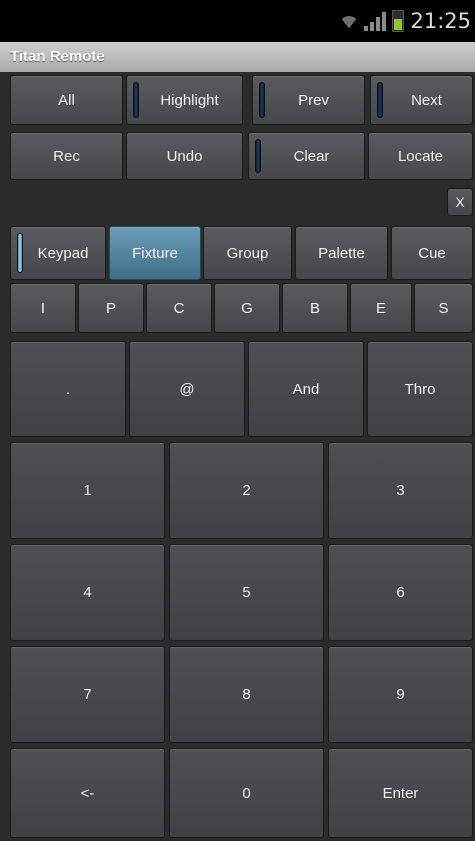 This screenshot has width=475, height=841. What do you see at coordinates (20, 253) in the screenshot?
I see `keypad-led` at bounding box center [20, 253].